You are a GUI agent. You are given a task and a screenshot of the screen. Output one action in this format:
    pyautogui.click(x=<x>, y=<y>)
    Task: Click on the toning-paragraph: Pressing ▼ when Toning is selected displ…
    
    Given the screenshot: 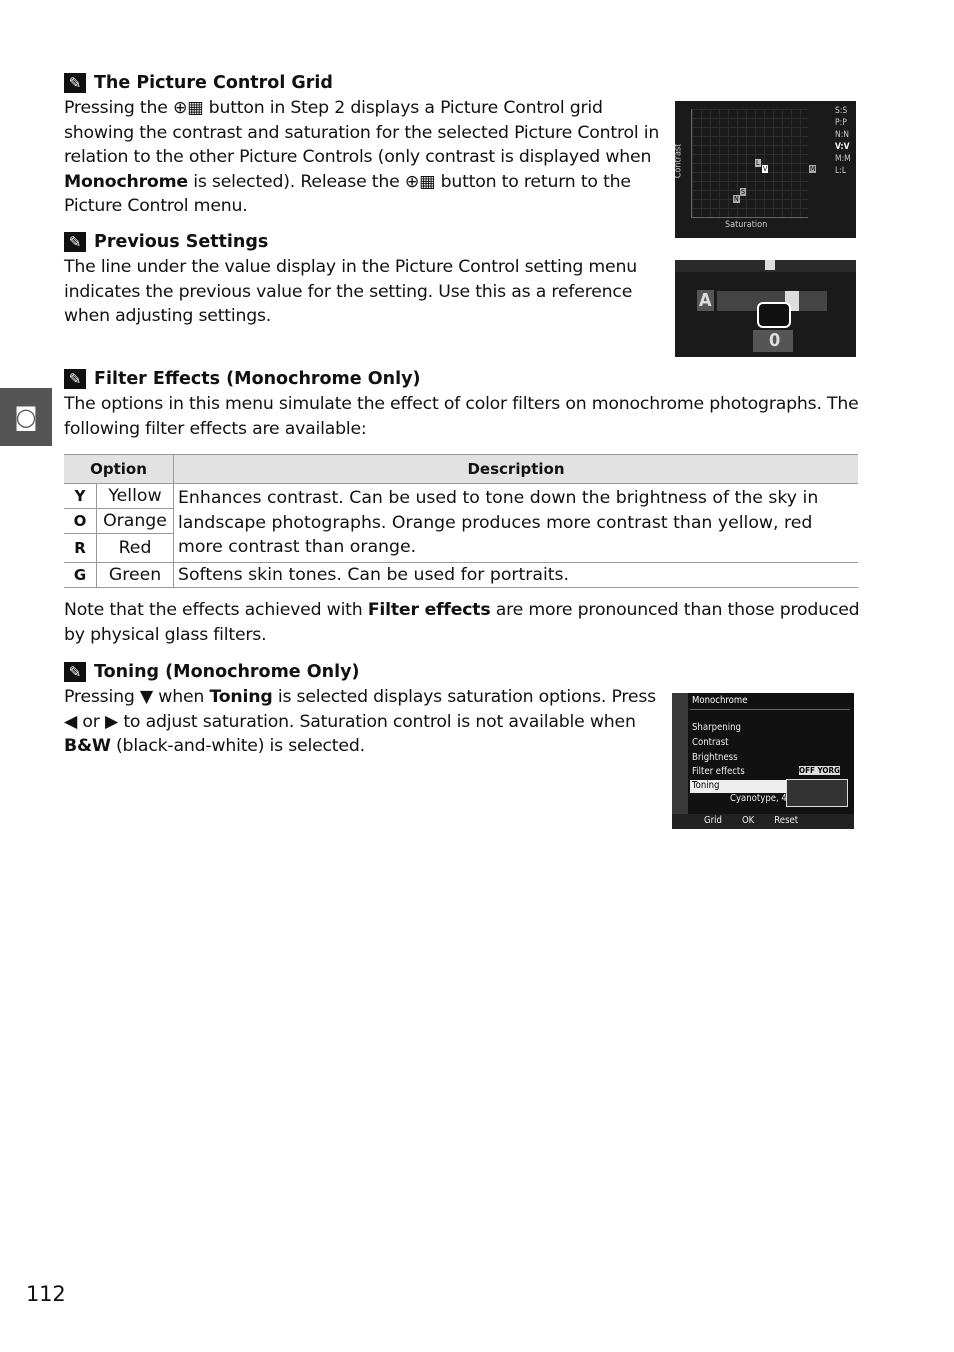 What is the action you would take?
    pyautogui.click(x=360, y=722)
    